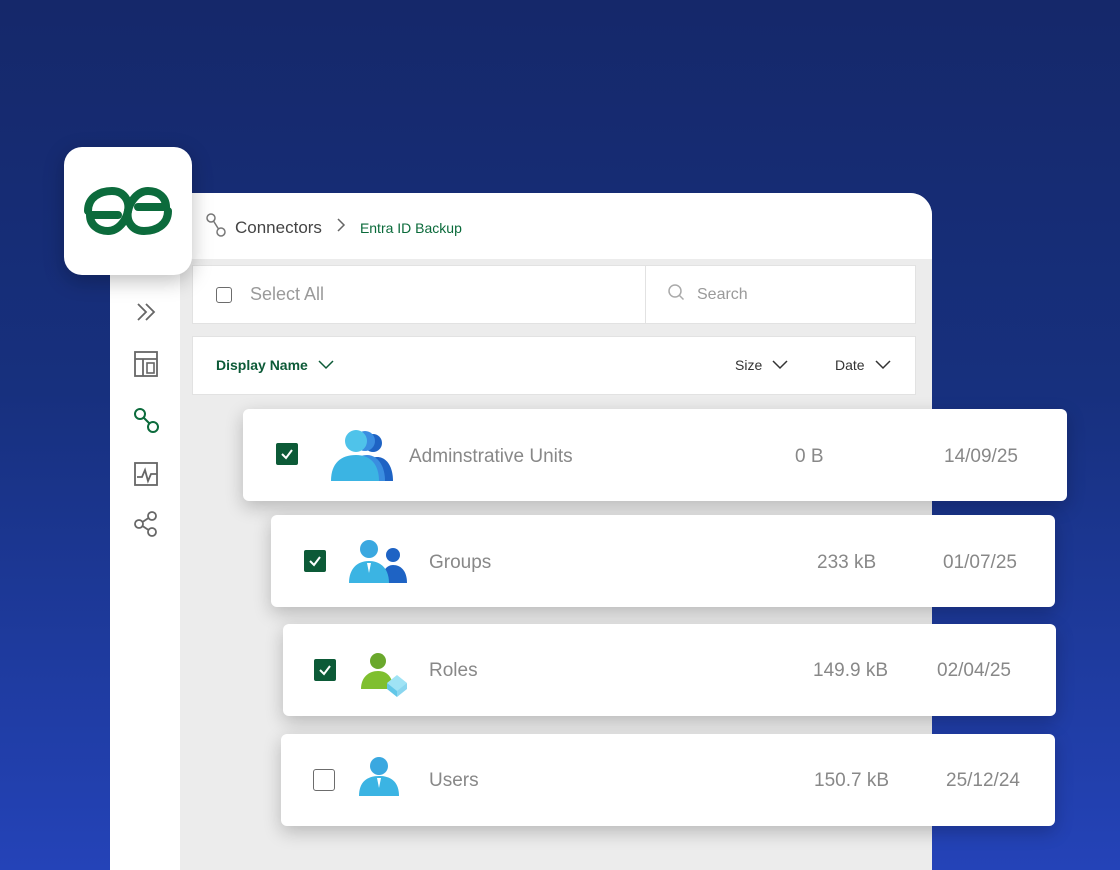 This screenshot has height=870, width=1120. What do you see at coordinates (384, 677) in the screenshot?
I see `roles-icon` at bounding box center [384, 677].